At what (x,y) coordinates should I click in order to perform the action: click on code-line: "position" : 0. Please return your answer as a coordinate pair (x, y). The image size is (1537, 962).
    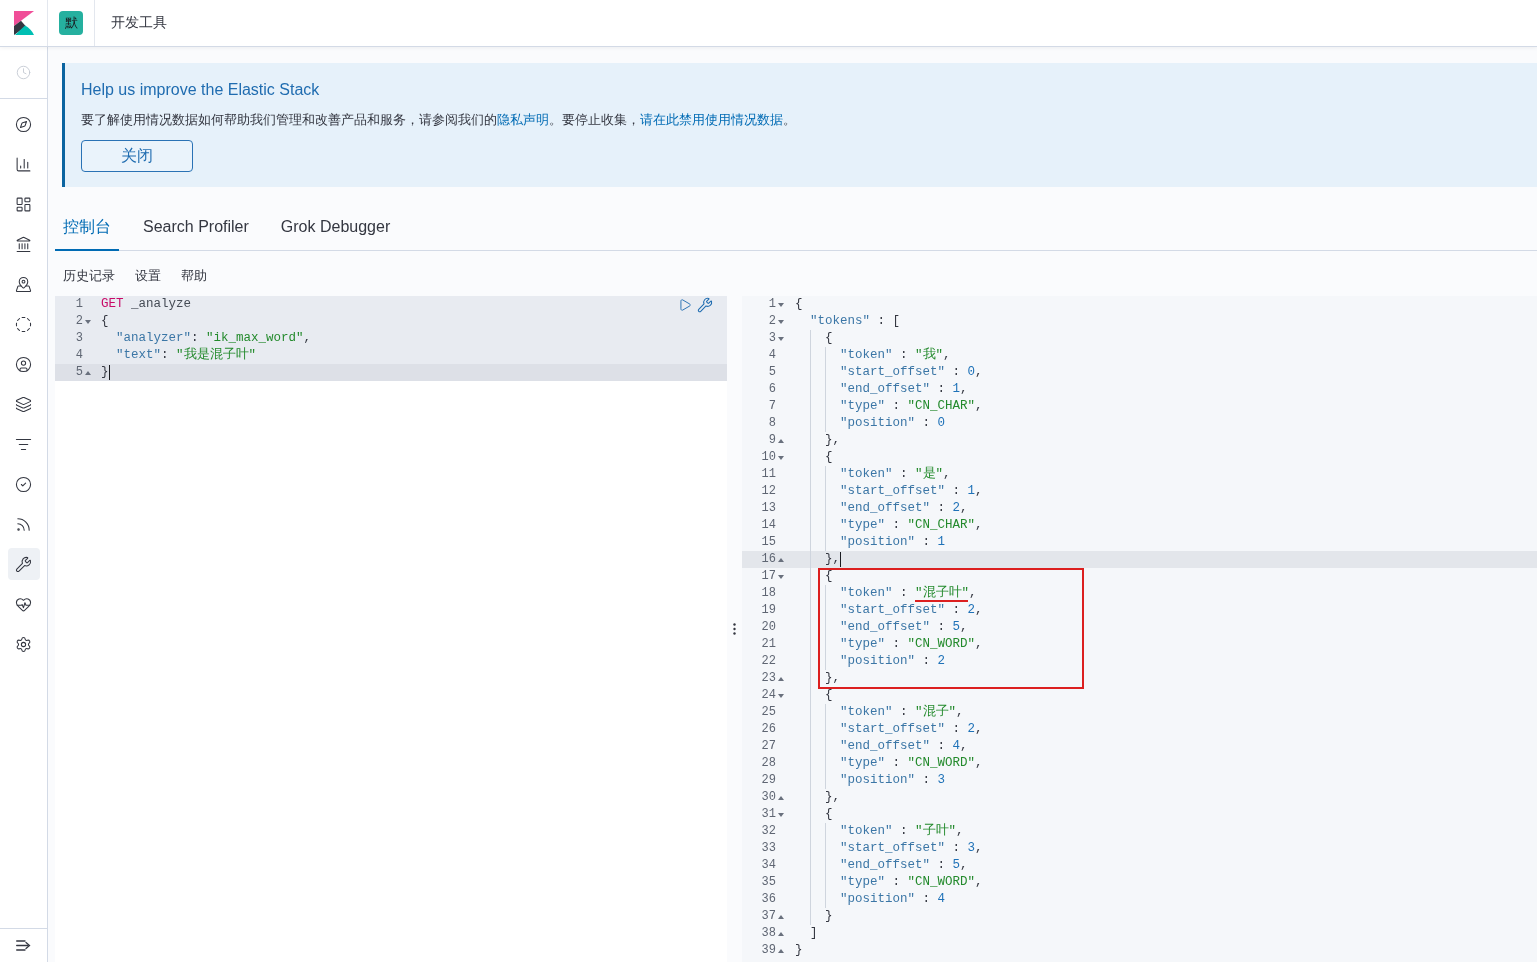
    Looking at the image, I should click on (893, 423).